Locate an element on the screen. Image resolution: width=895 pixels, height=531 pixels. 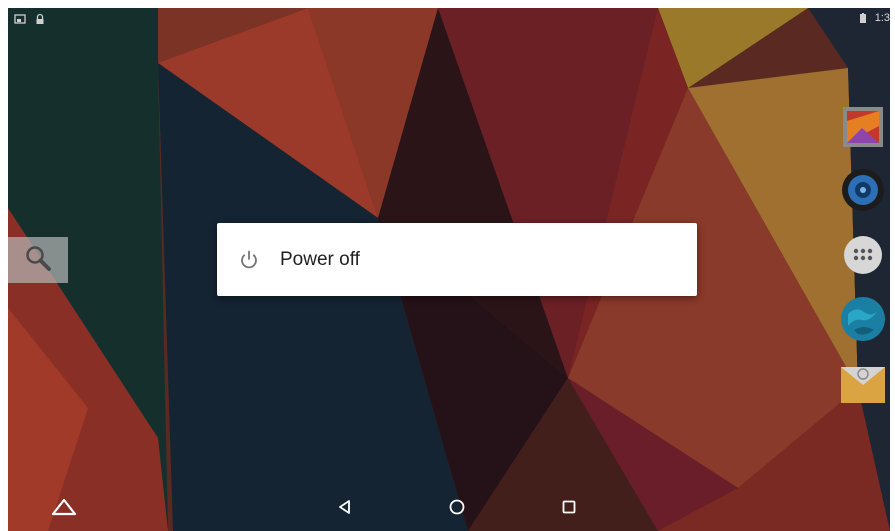
status-icons-right: 1:3 is located at coordinates (873, 18).